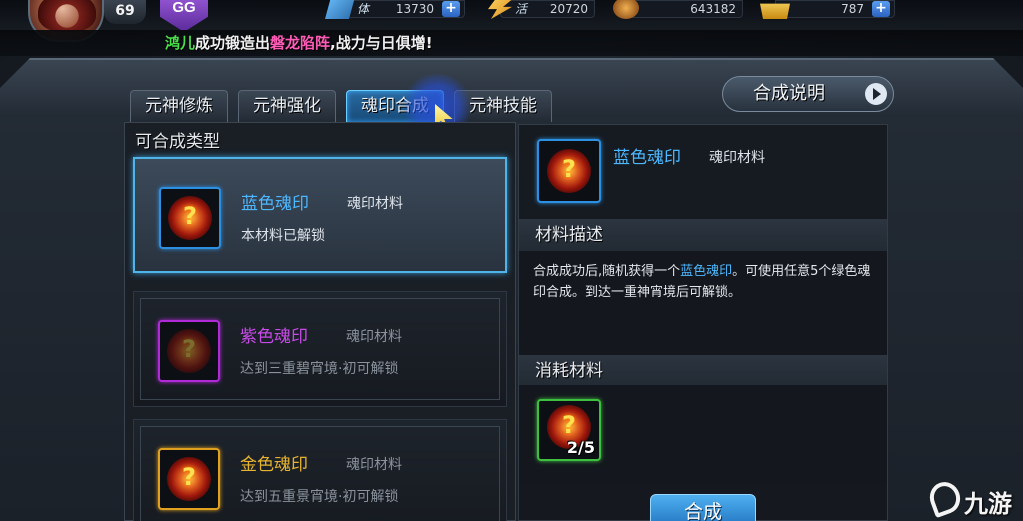 This screenshot has height=521, width=1023. I want to click on item-name: 金色魂印, so click(274, 465).